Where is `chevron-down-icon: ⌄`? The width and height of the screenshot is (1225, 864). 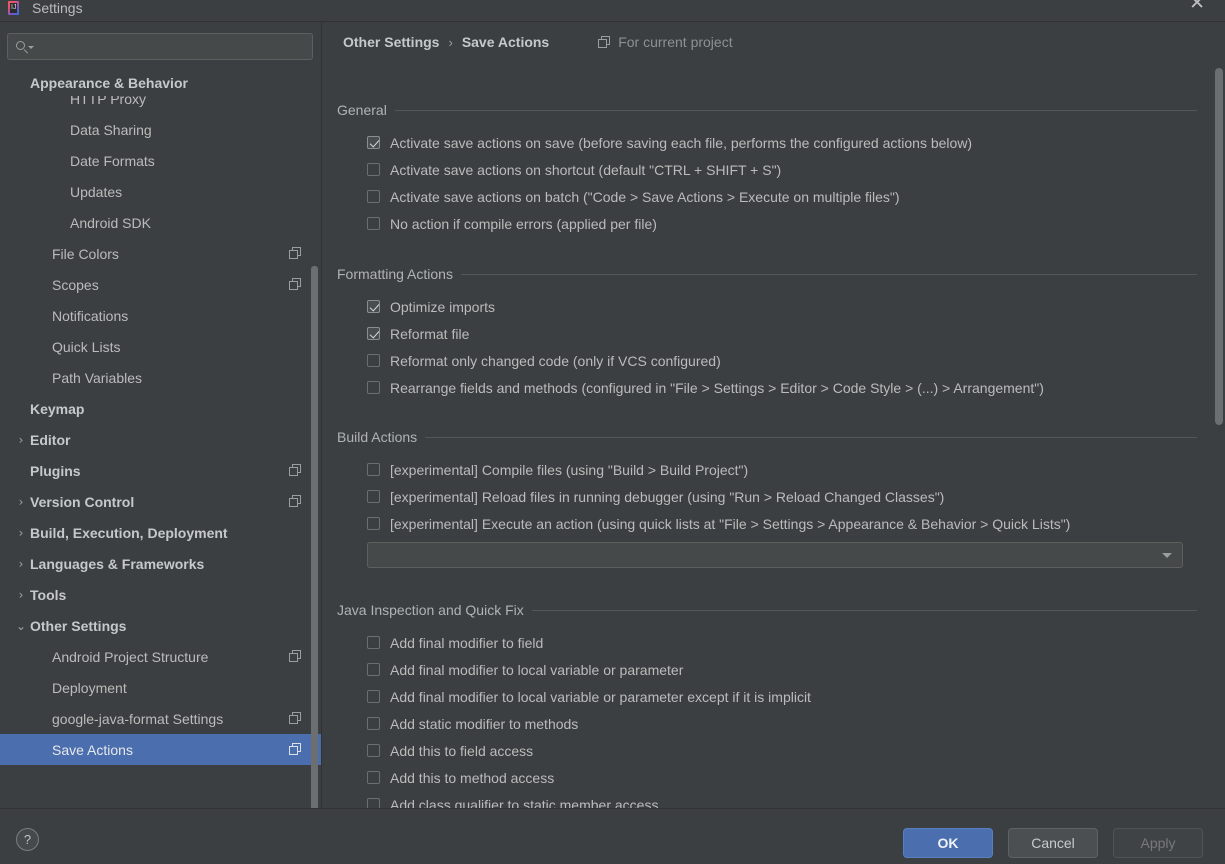 chevron-down-icon: ⌄ is located at coordinates (21, 625).